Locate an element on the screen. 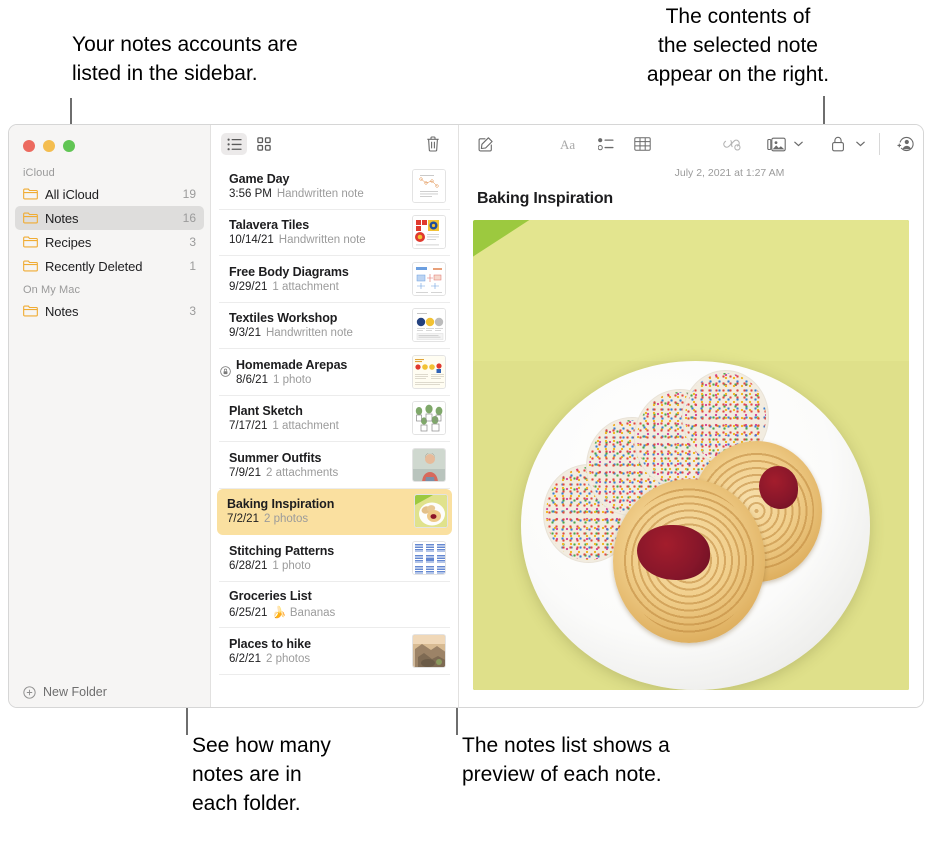 This screenshot has height=842, width=932. note-item-subtitle: 6/28/21 1 photo is located at coordinates (320, 566).